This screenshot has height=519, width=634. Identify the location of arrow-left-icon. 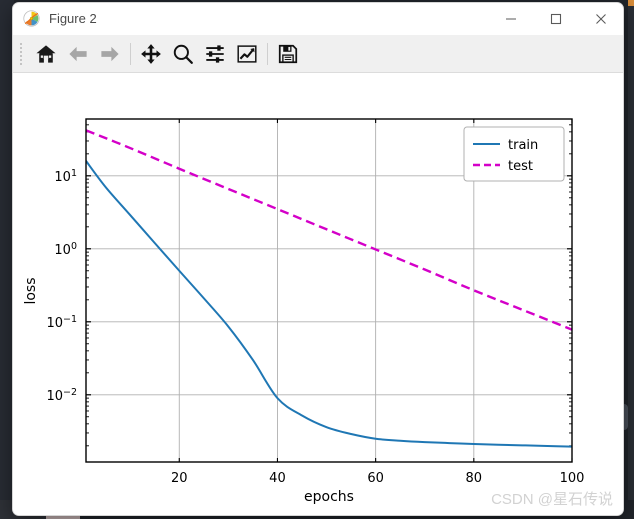
(78, 53).